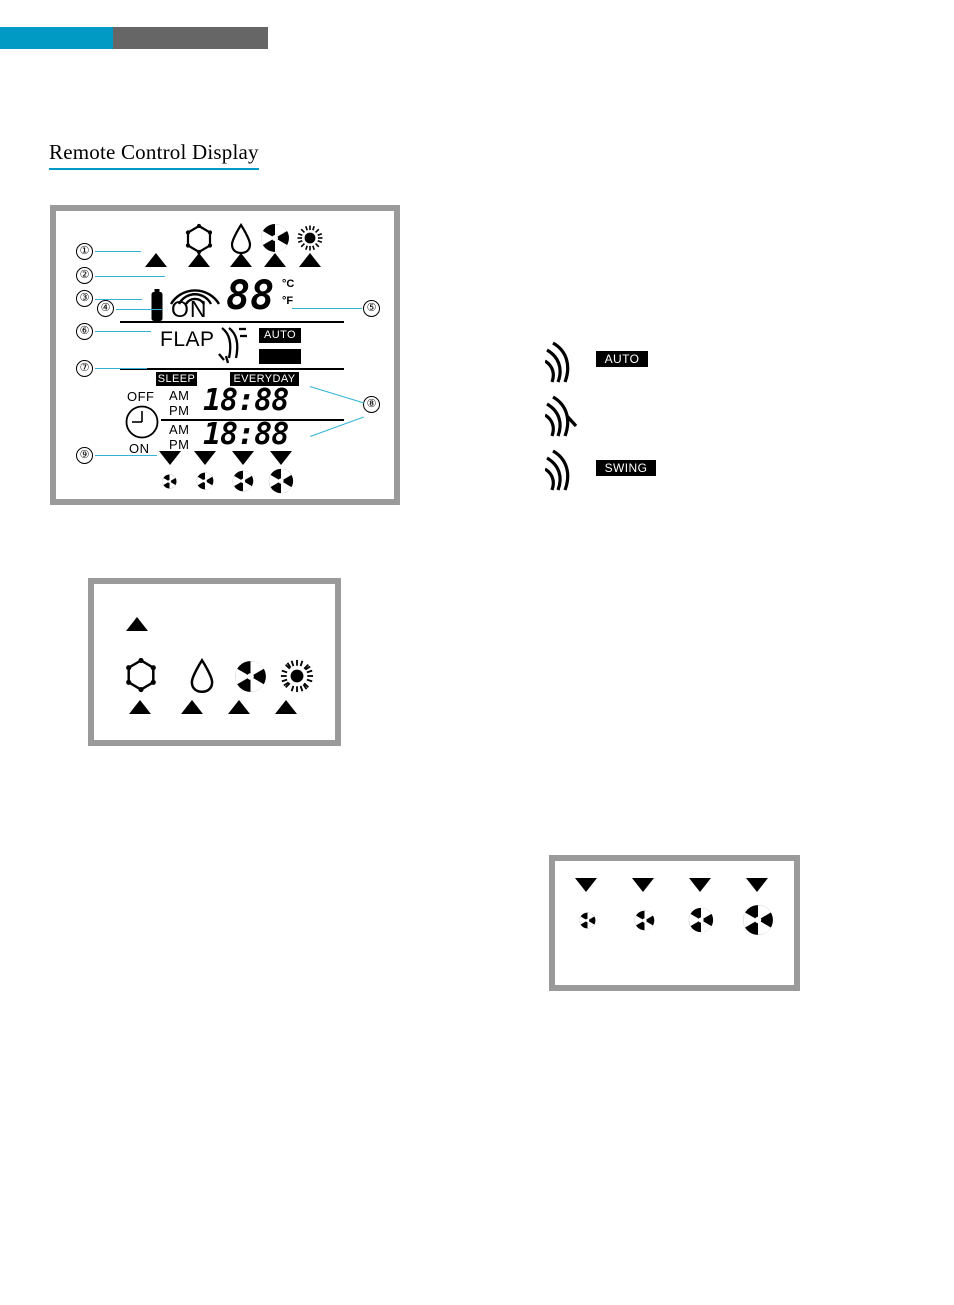 The width and height of the screenshot is (954, 1305). I want to click on timer-on-am-label: AM, so click(179, 429).